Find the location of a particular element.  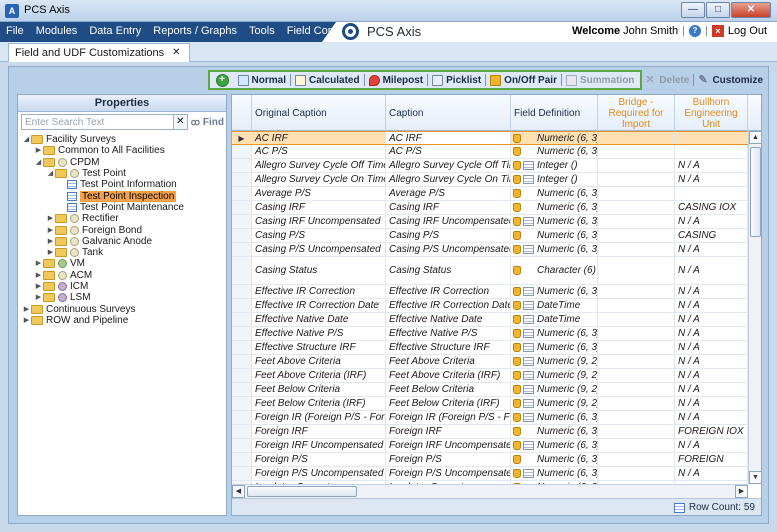

tab-field-and-udf-customizations: Field and UDF Customizations ✕ is located at coordinates (99, 52).